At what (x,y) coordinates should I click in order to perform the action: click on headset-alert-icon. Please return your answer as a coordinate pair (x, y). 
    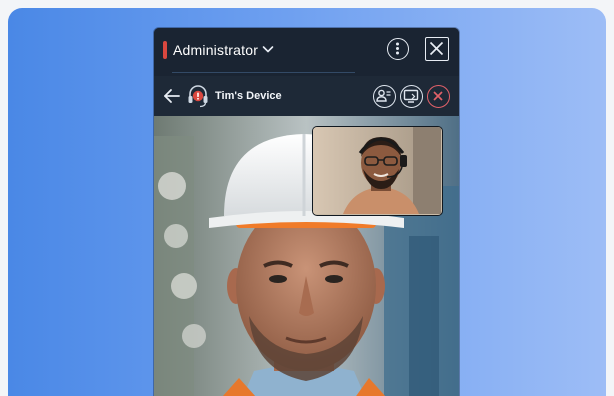
    Looking at the image, I should click on (198, 96).